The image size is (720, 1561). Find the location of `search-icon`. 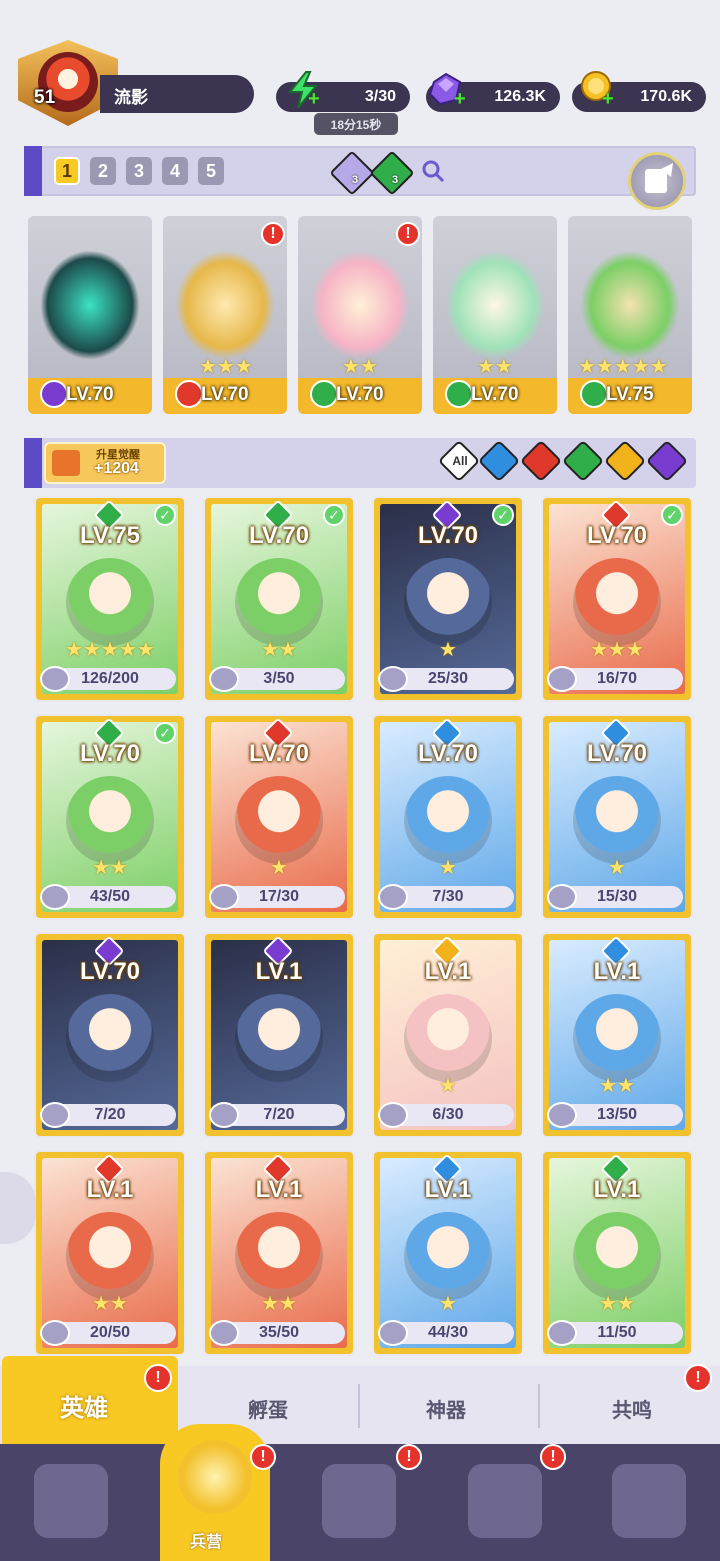

search-icon is located at coordinates (433, 171).